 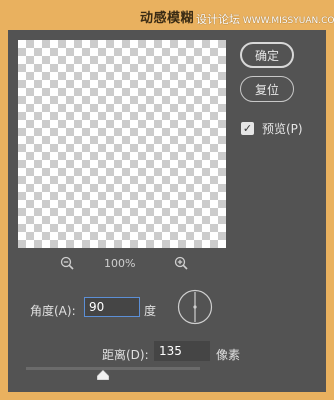 I want to click on title-bar: 动感模糊 设计论坛 WWW.MISSYUAN.COM, so click(x=167, y=15).